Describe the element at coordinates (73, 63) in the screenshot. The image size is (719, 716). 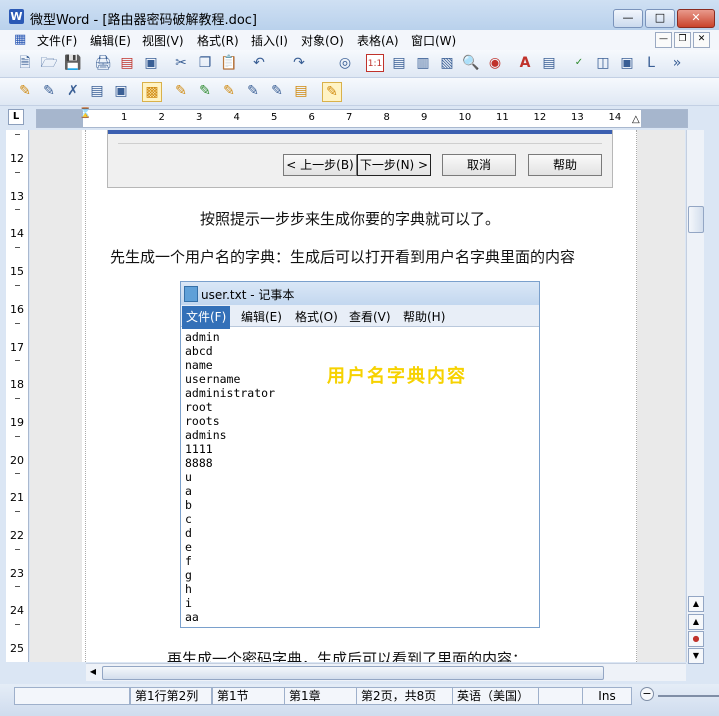
I see `save-icon: 💾` at that location.